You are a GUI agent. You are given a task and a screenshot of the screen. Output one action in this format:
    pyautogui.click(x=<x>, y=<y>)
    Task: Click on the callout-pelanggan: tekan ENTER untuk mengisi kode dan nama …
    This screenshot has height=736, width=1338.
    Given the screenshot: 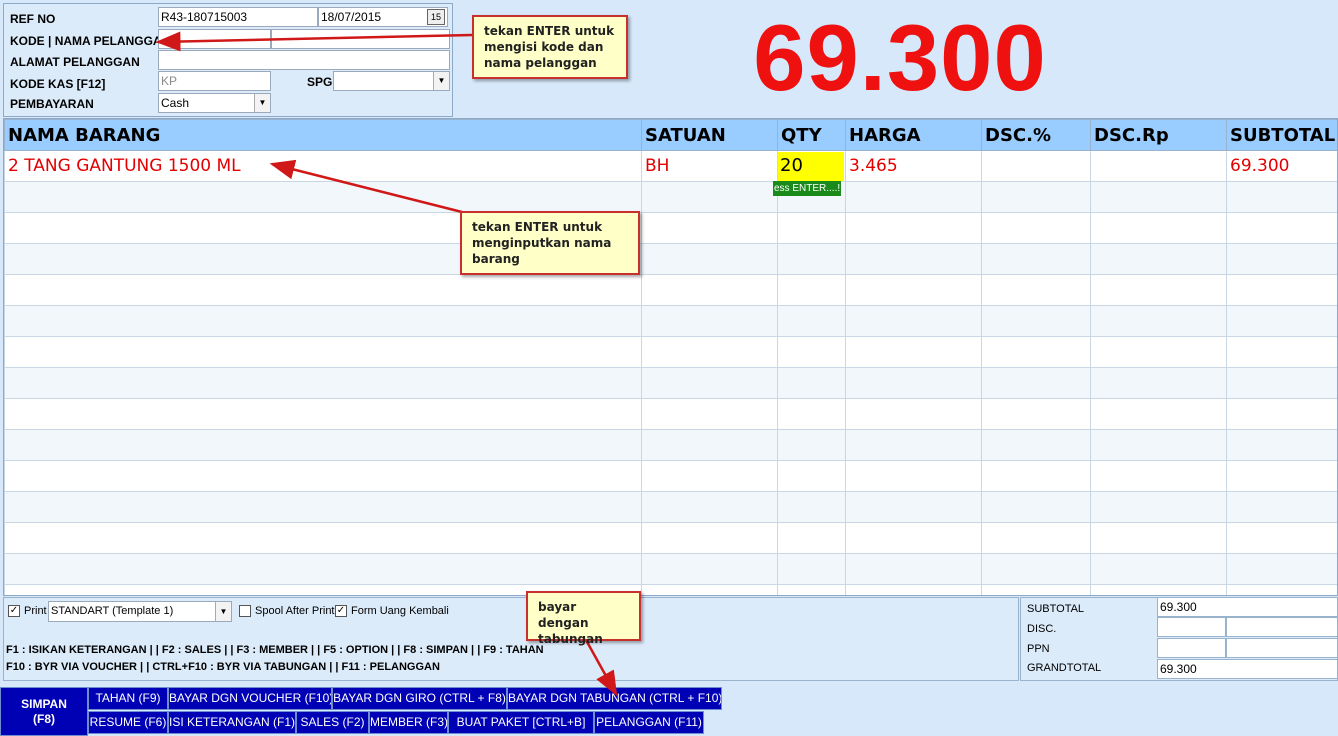 What is the action you would take?
    pyautogui.click(x=550, y=47)
    